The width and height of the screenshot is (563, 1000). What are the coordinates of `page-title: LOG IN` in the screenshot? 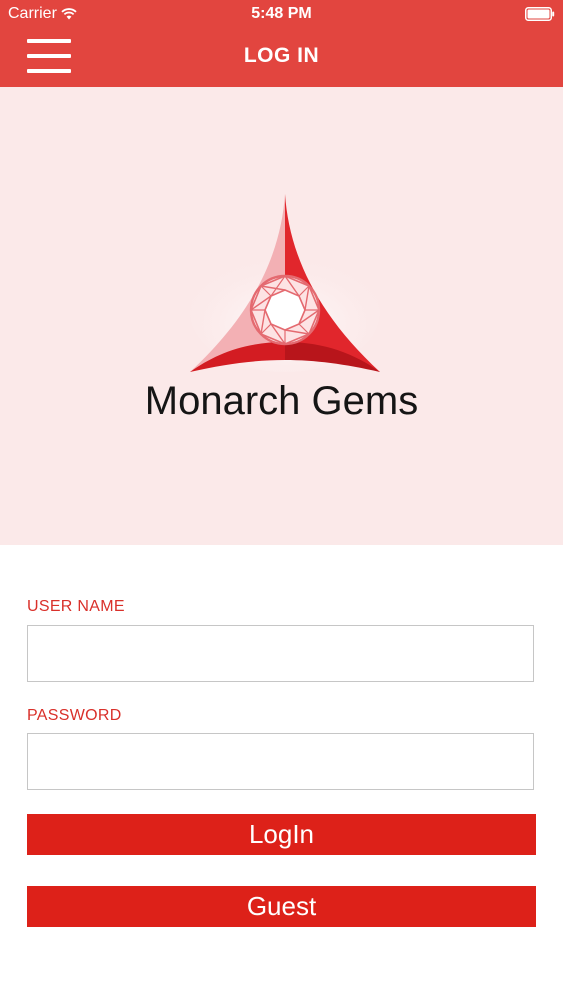 It's located at (281, 55).